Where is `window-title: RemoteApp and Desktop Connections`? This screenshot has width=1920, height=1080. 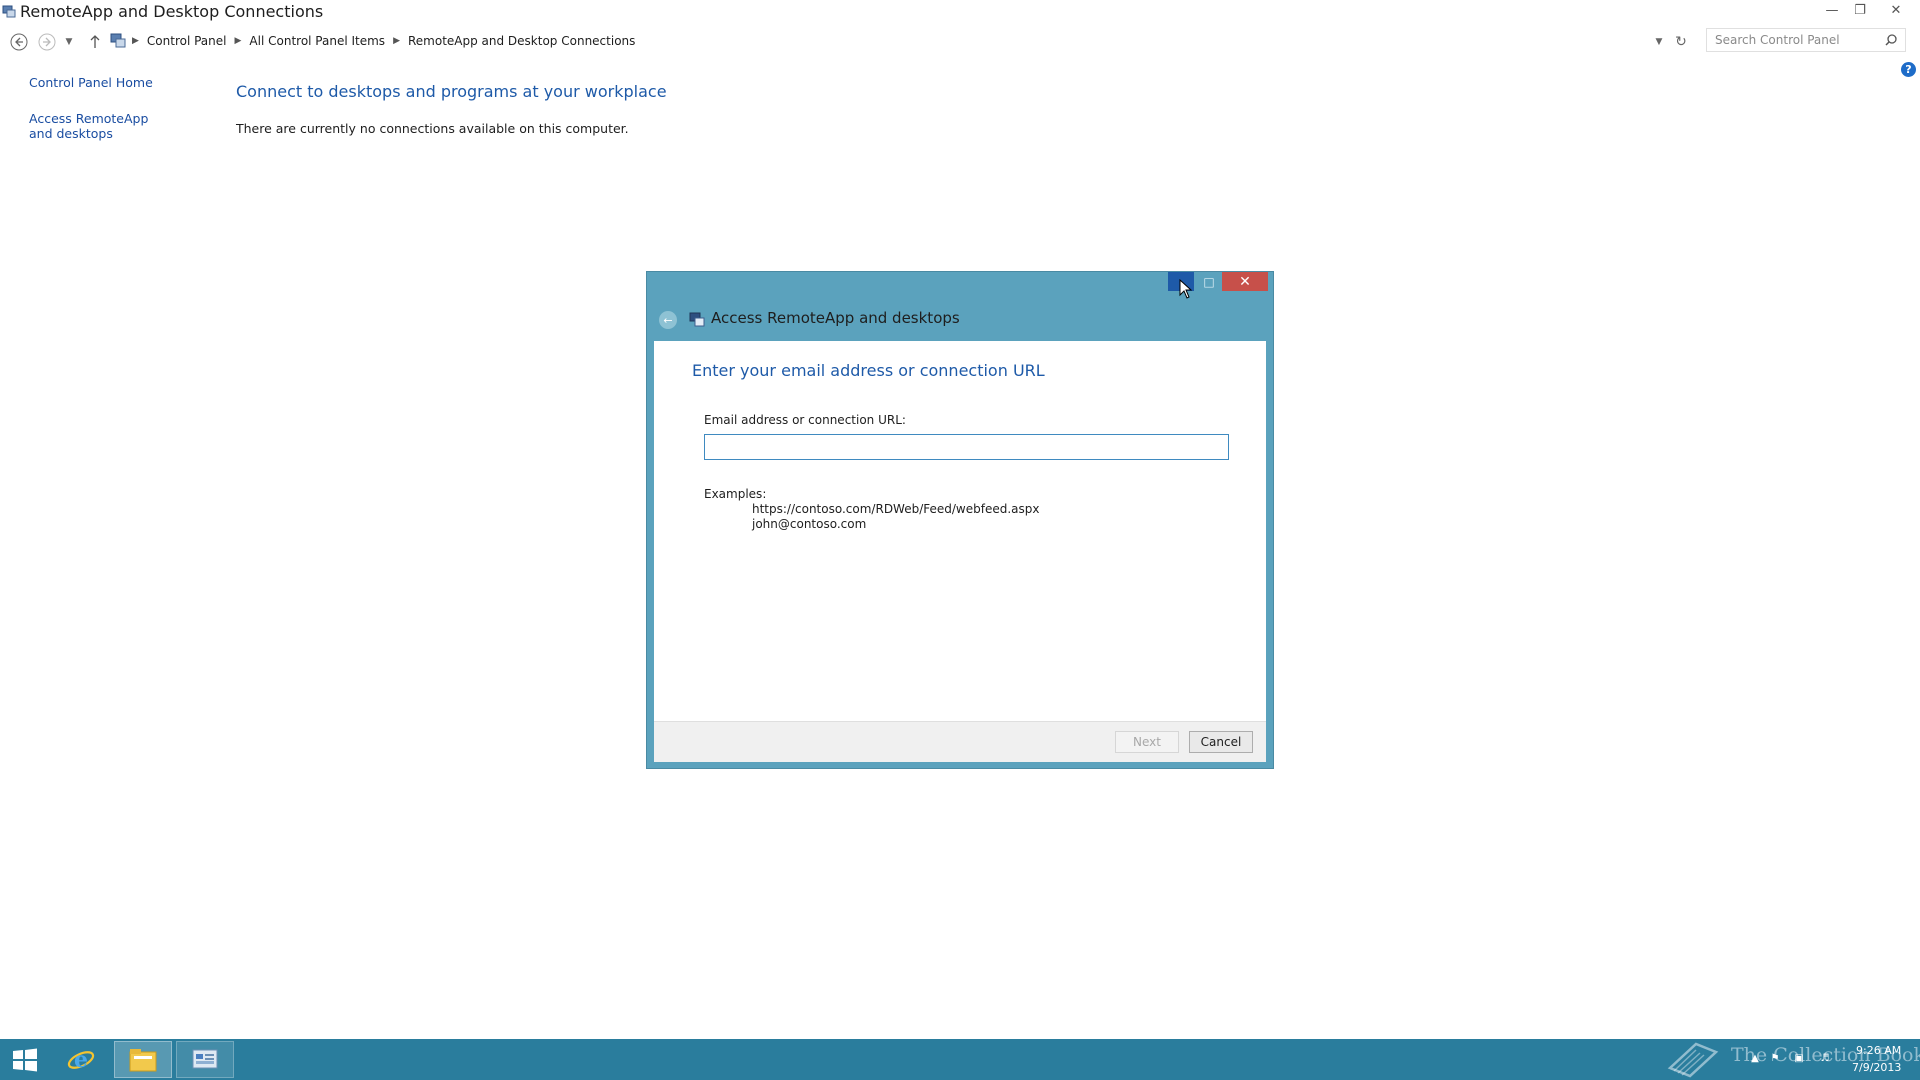
window-title: RemoteApp and Desktop Connections is located at coordinates (172, 11).